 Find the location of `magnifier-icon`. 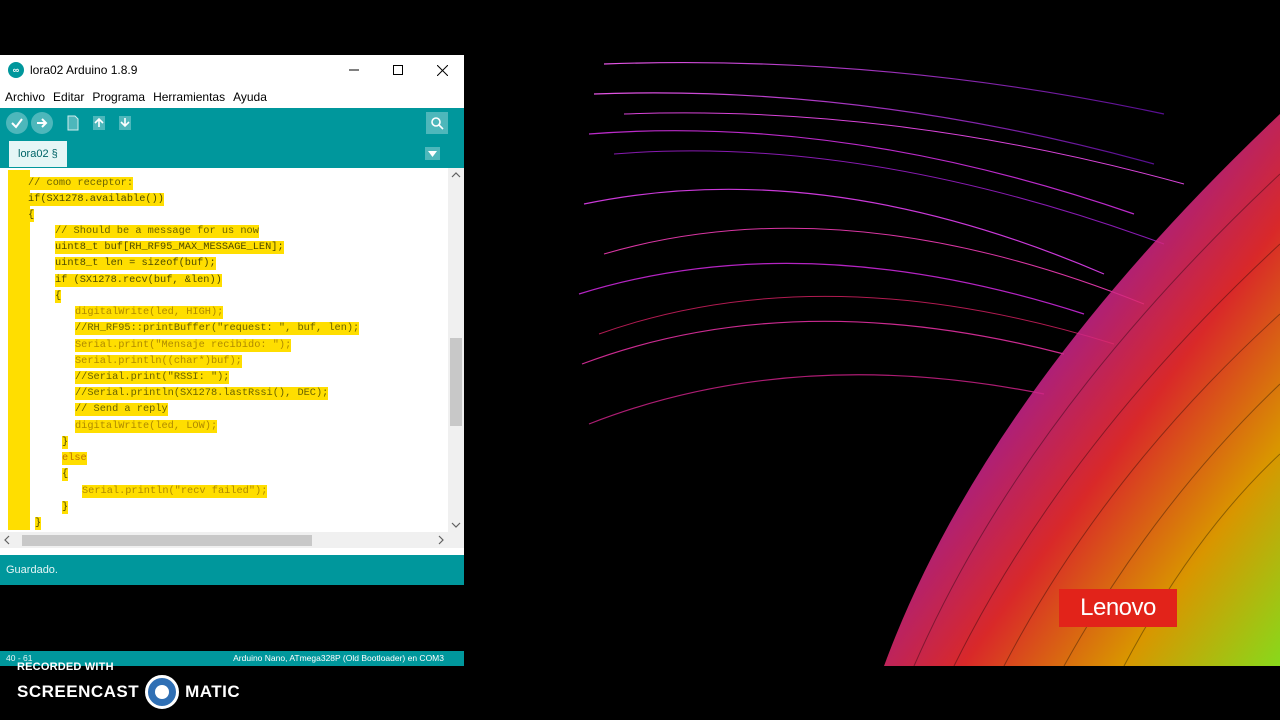

magnifier-icon is located at coordinates (437, 123).